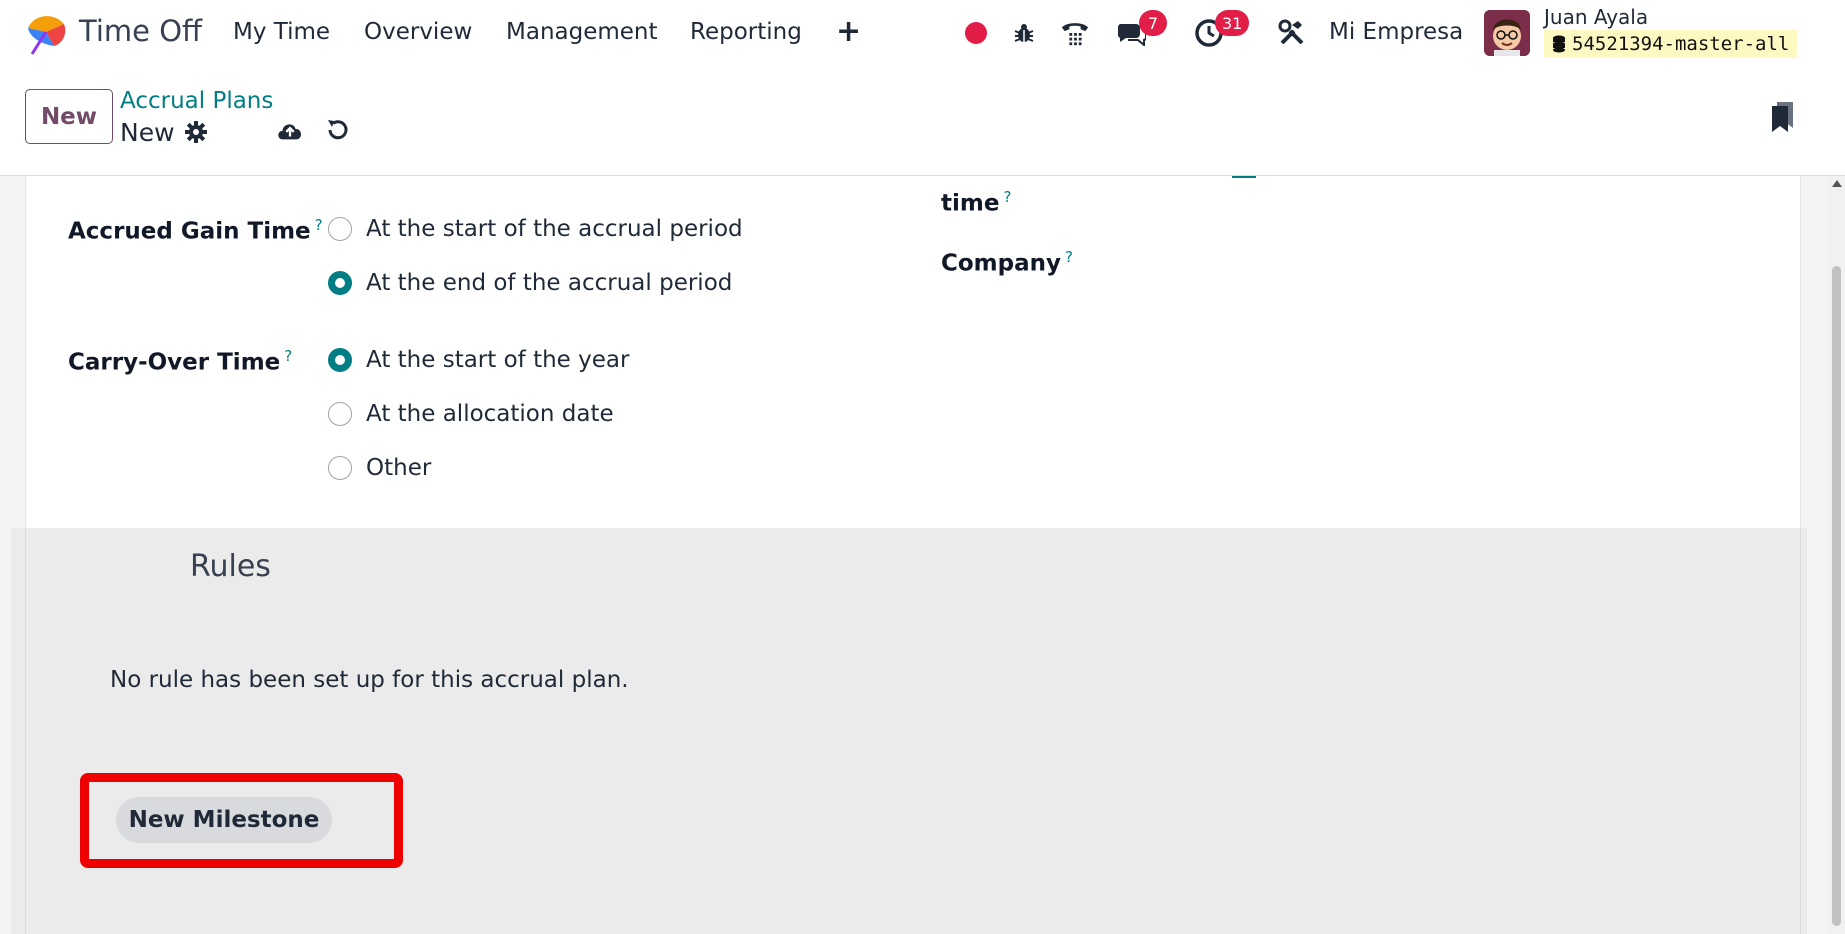 The image size is (1845, 934). What do you see at coordinates (1232, 23) in the screenshot?
I see `activity-badge: 31` at bounding box center [1232, 23].